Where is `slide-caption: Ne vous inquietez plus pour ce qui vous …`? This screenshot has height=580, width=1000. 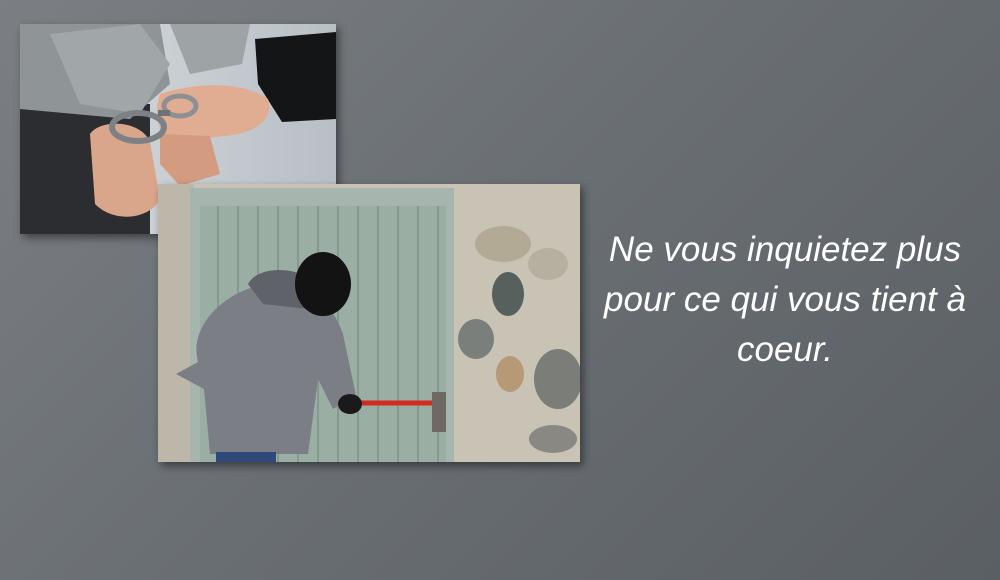 slide-caption: Ne vous inquietez plus pour ce qui vous … is located at coordinates (785, 300).